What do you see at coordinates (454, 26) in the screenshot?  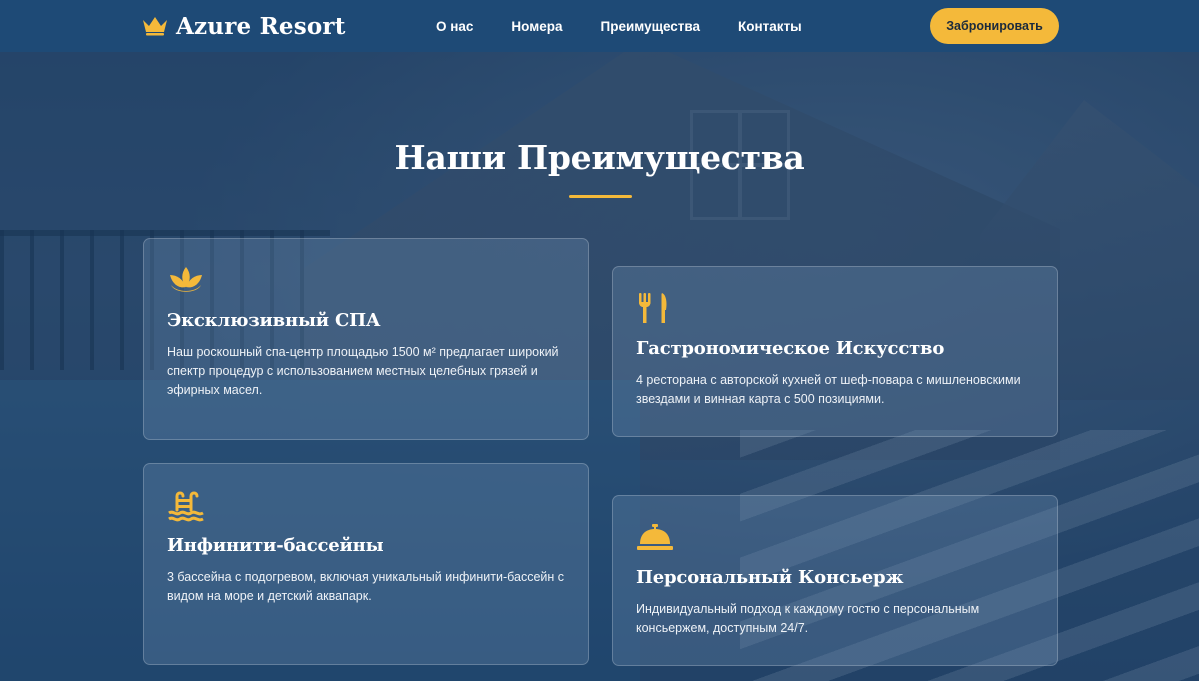 I see `nav-link-about: О нас` at bounding box center [454, 26].